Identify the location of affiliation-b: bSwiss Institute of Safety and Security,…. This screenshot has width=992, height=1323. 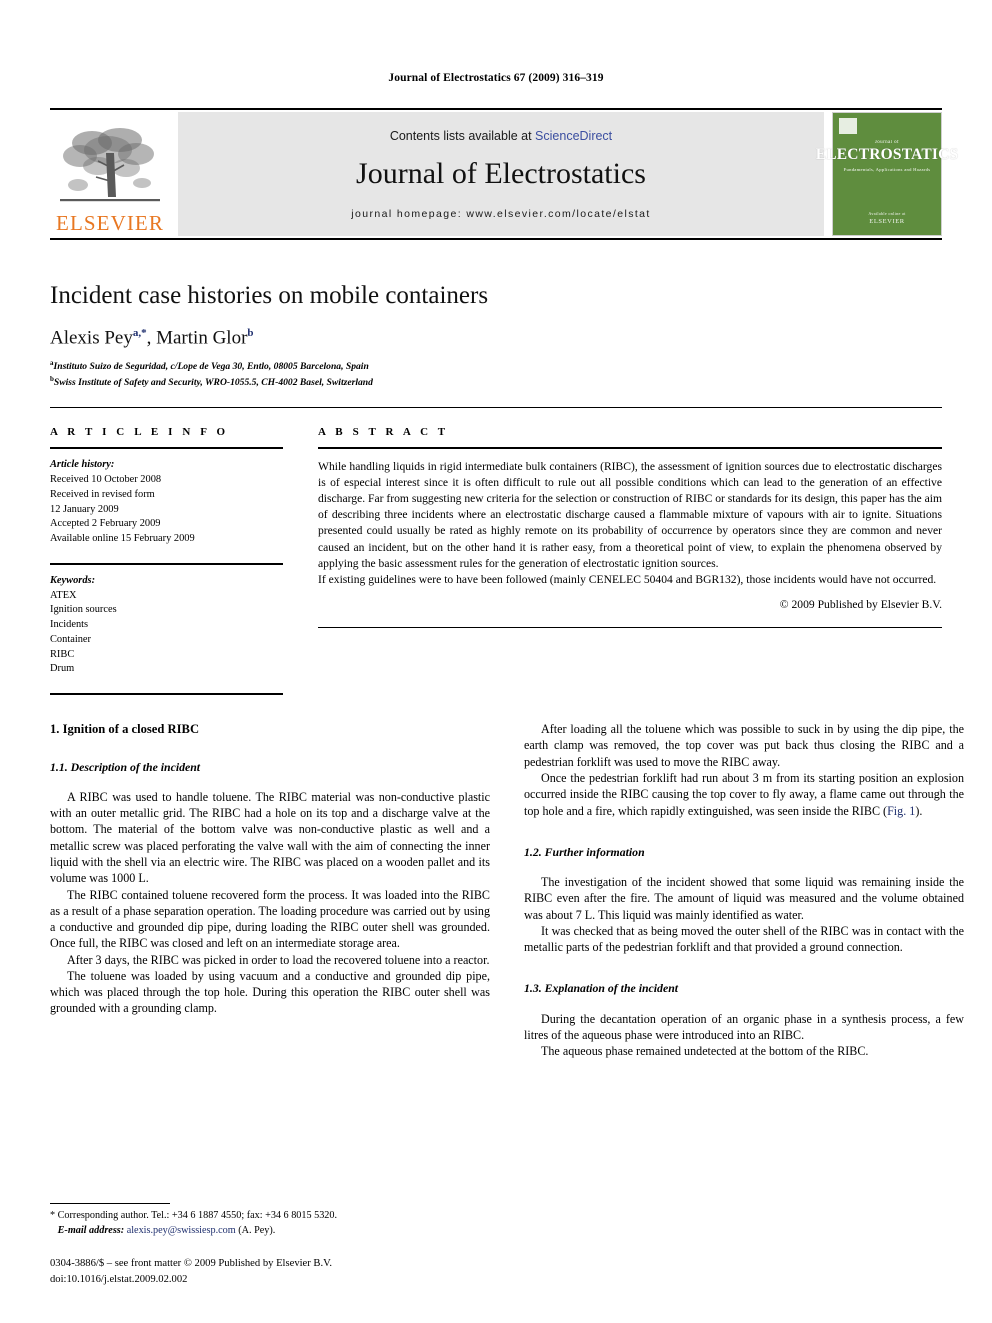
(496, 382).